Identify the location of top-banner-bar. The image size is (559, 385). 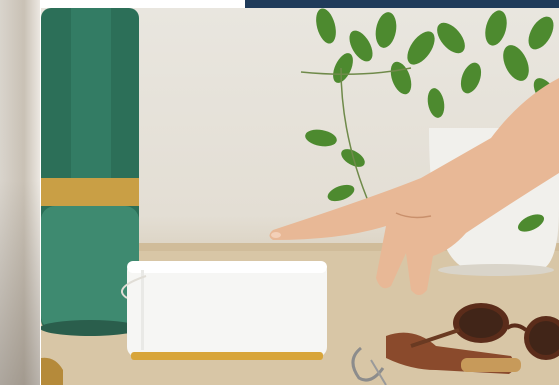
(402, 4).